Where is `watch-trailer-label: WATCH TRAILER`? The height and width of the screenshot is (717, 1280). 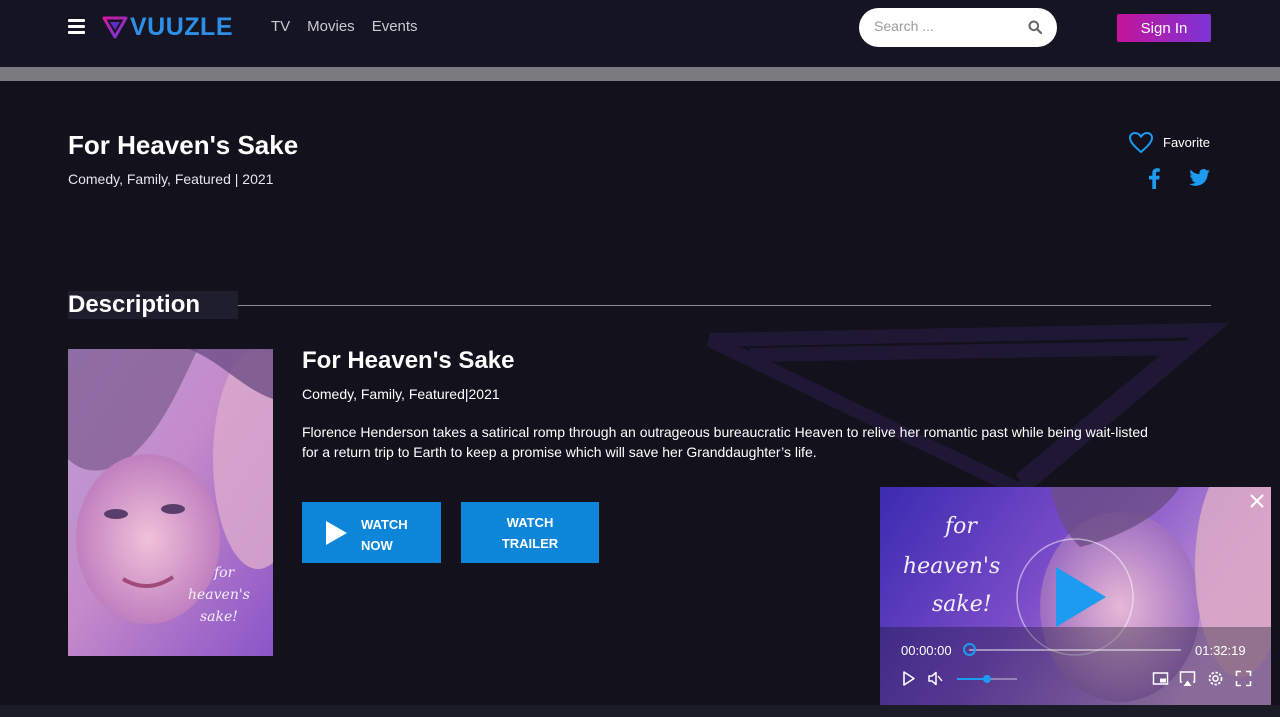 watch-trailer-label: WATCH TRAILER is located at coordinates (530, 532).